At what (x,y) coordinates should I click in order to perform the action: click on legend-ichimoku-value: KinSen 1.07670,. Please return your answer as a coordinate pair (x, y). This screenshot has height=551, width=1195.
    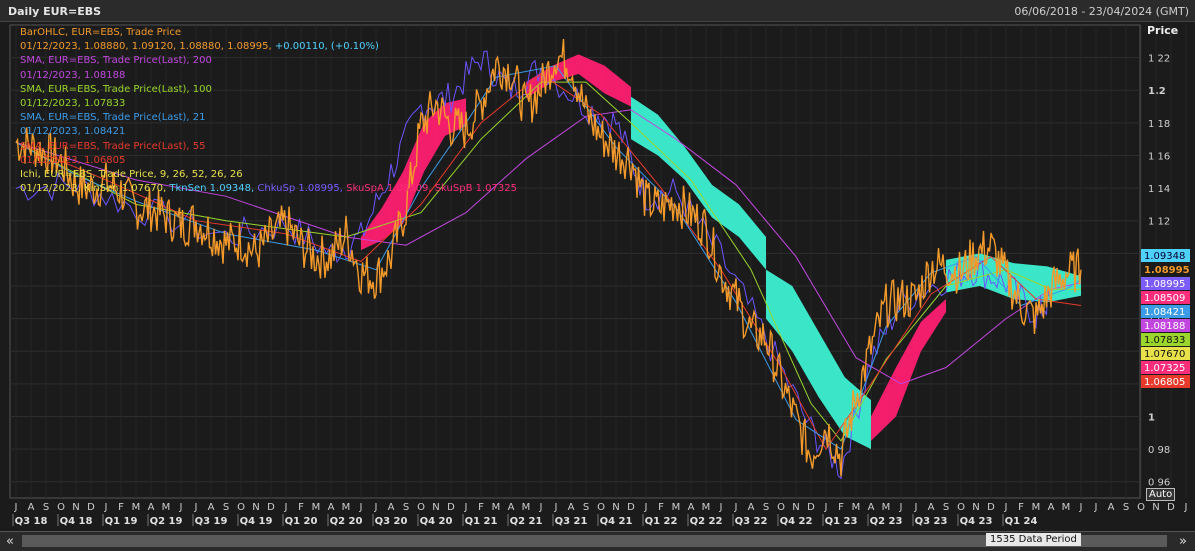
    Looking at the image, I should click on (127, 189).